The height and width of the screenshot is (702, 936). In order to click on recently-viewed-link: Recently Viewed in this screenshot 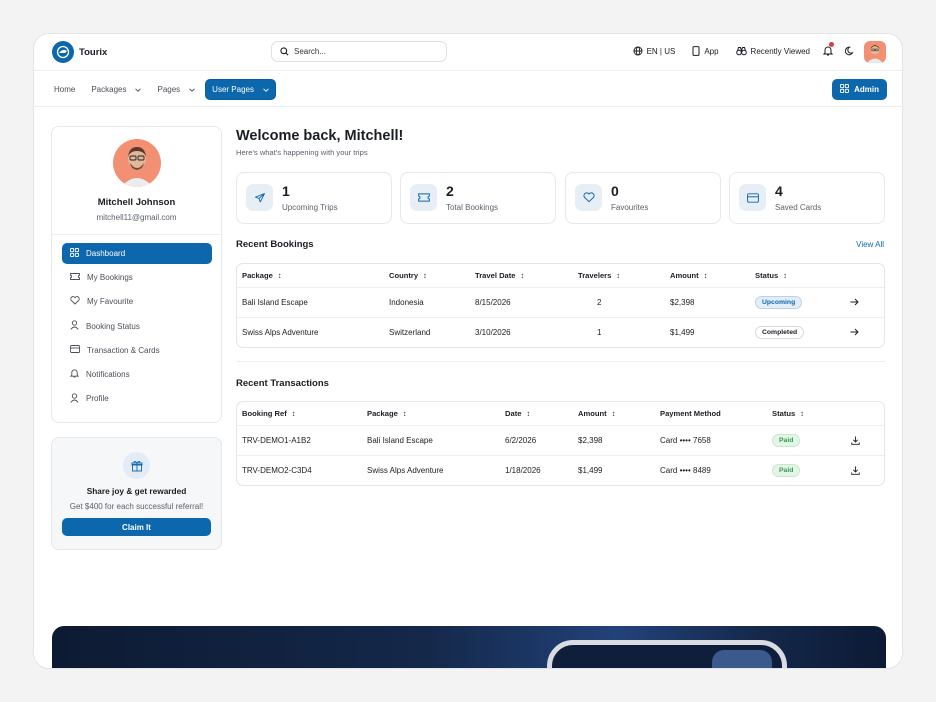, I will do `click(772, 52)`.